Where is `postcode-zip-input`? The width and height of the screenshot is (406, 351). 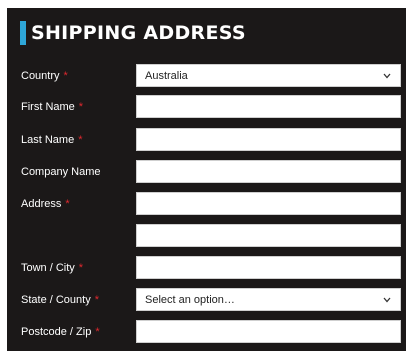
postcode-zip-input is located at coordinates (268, 331).